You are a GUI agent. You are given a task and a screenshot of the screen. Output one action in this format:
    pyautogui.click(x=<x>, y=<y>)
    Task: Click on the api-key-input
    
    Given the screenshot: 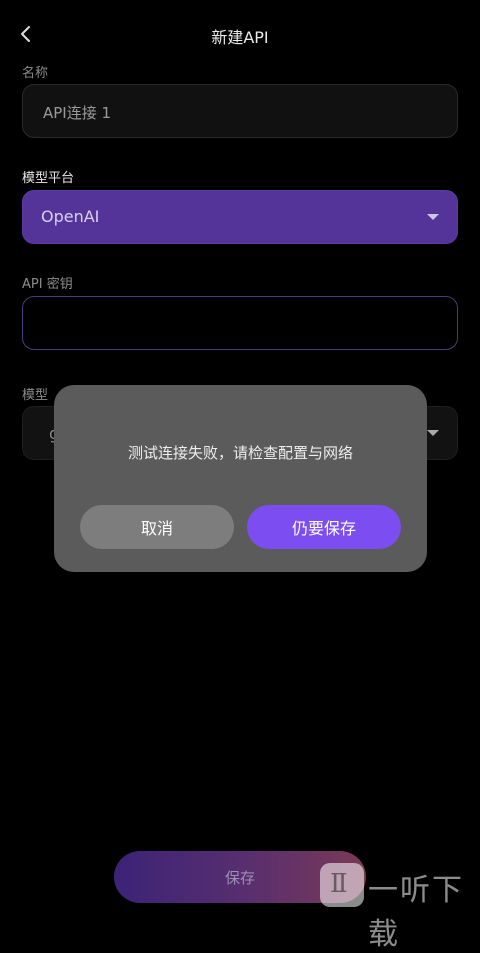 What is the action you would take?
    pyautogui.click(x=240, y=323)
    